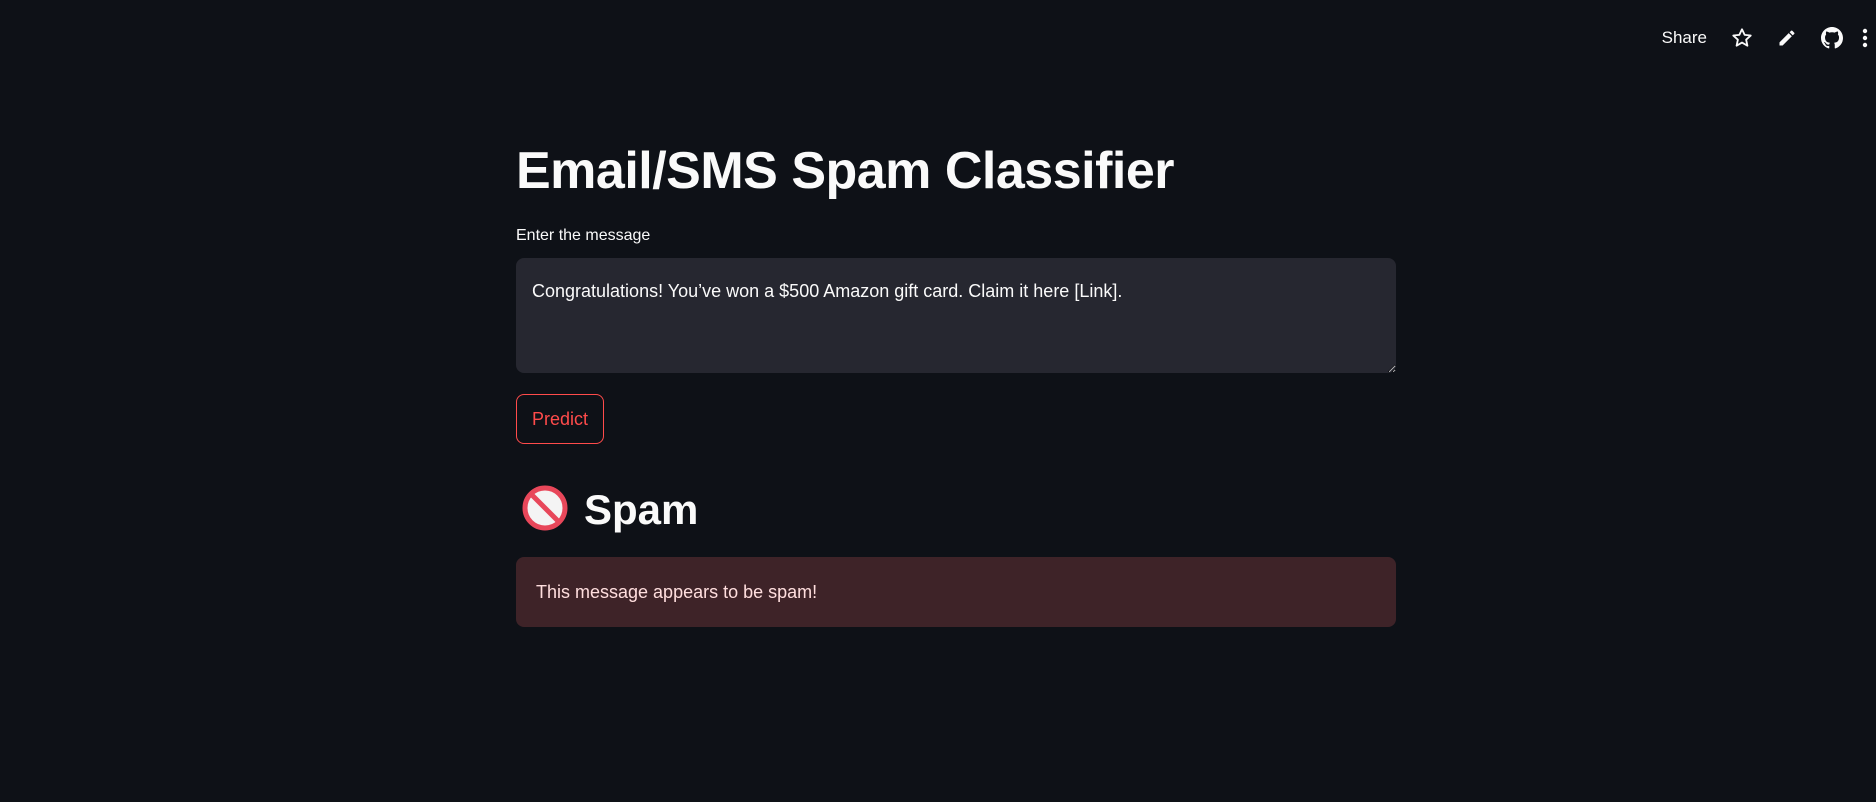  I want to click on message-input-label: Enter the message, so click(583, 235).